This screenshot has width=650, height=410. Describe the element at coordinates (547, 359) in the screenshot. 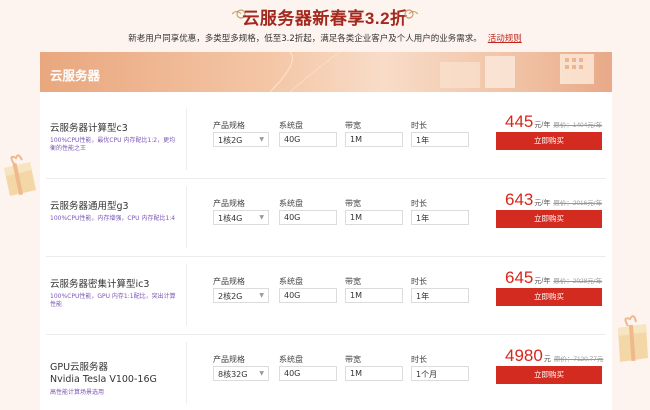

I see `price-unit: 元` at that location.